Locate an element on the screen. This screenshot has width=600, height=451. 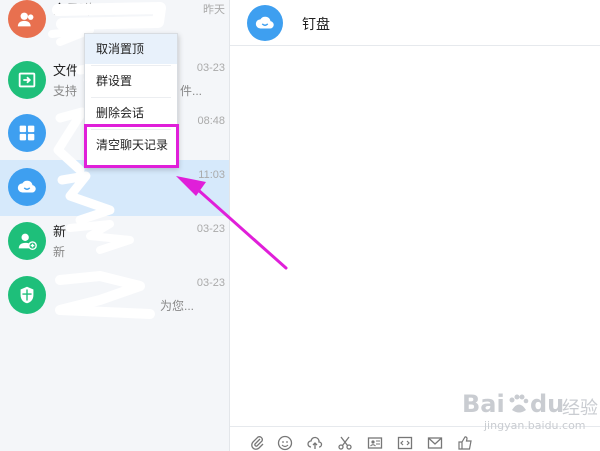
group-avatar is located at coordinates (27, 19).